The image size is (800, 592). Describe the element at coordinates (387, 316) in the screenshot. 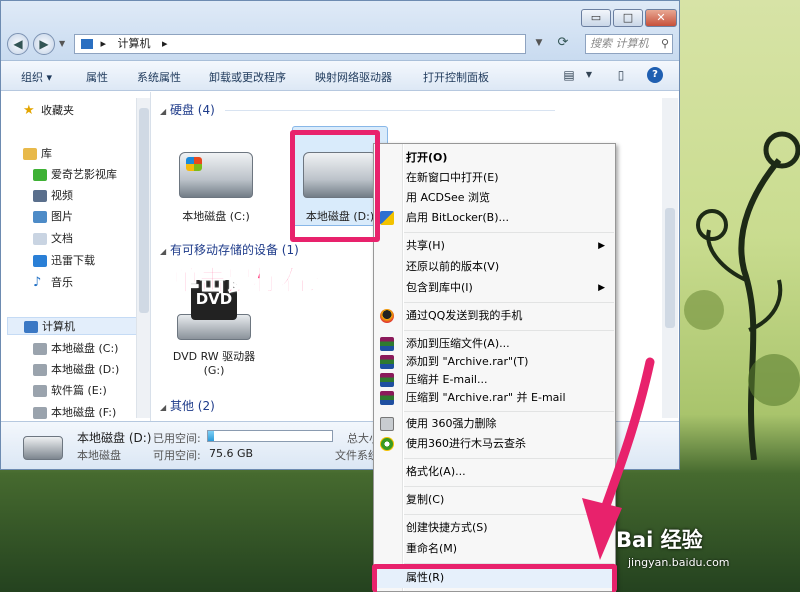

I see `qq-penguin-icon` at that location.